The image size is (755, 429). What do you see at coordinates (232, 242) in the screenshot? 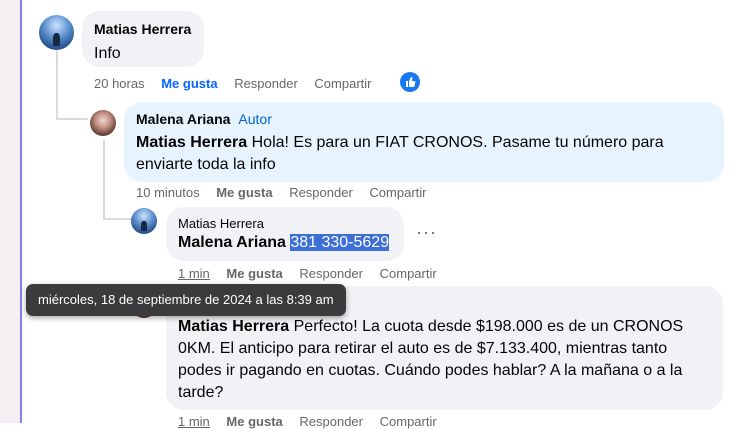
I see `mention-link: Malena Ariana` at bounding box center [232, 242].